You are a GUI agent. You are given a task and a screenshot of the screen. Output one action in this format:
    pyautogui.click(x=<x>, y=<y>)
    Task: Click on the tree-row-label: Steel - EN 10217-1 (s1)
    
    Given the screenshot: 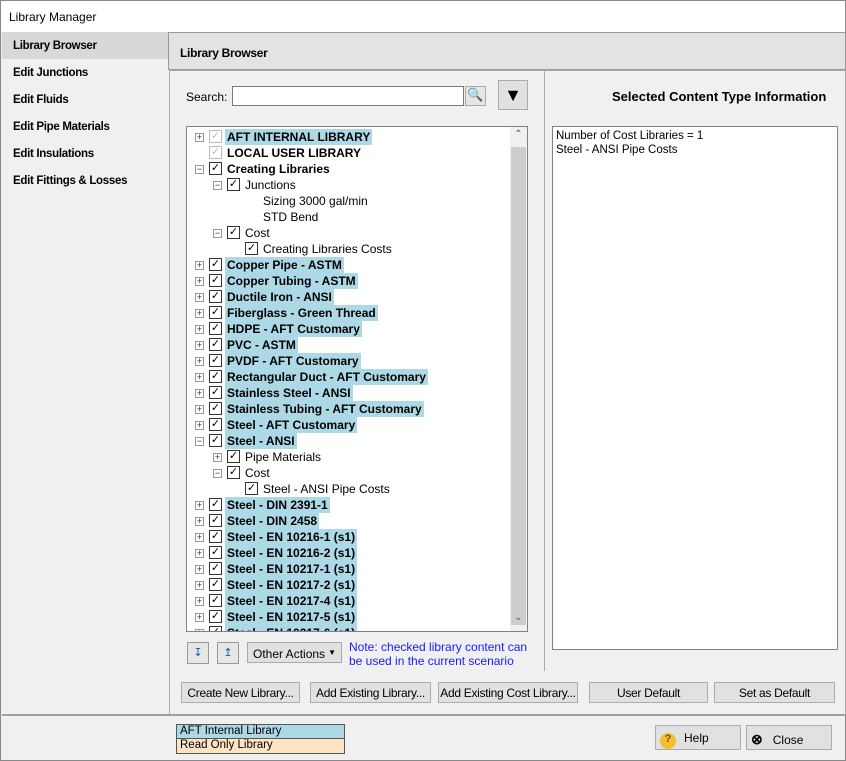 What is the action you would take?
    pyautogui.click(x=291, y=569)
    